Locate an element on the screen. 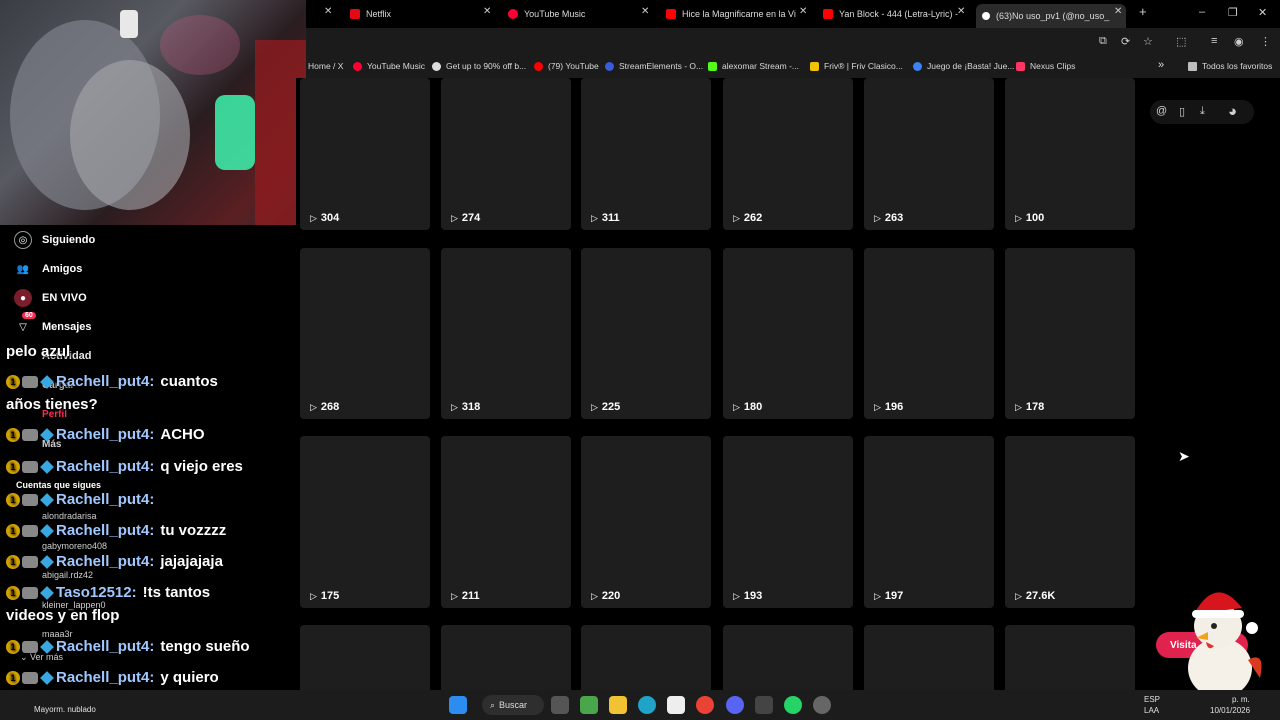 Image resolution: width=1280 pixels, height=720 pixels. tab-video-2: Yan Block - 444 (Letra-Lyric) - Y is located at coordinates (891, 14).